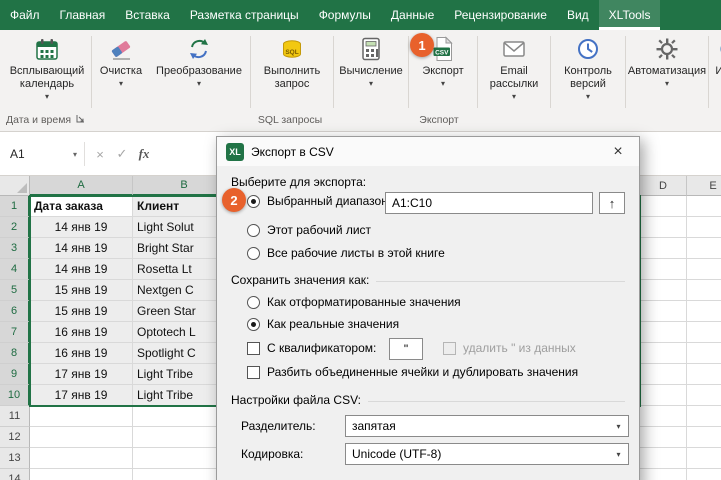  I want to click on cell-D10, so click(663, 395).